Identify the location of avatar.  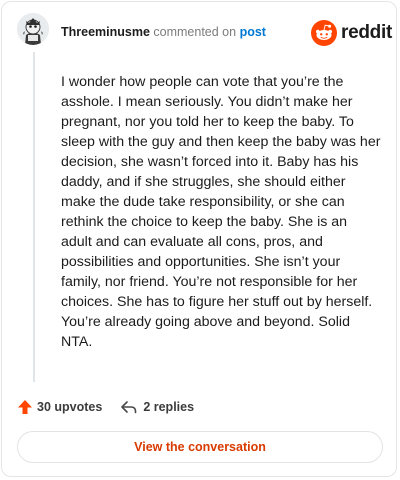
(33, 29).